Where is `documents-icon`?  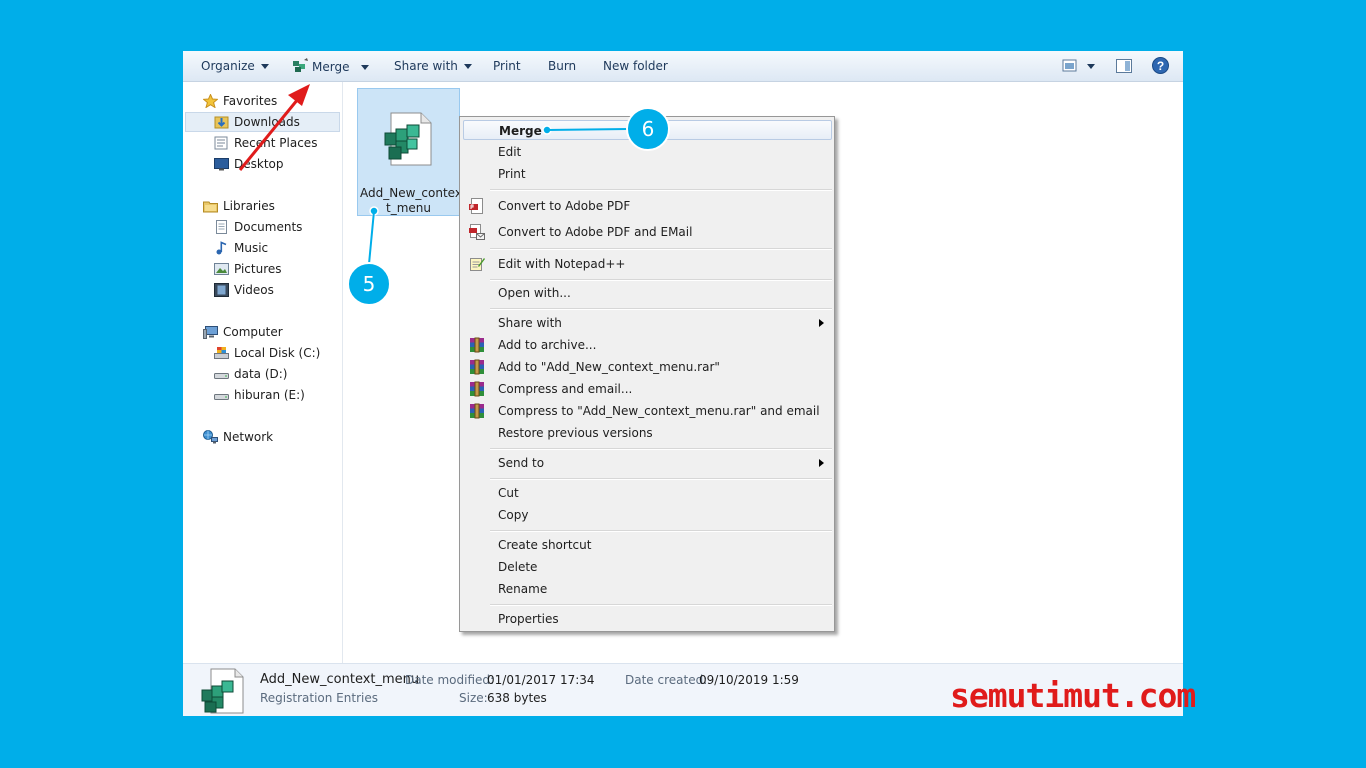
documents-icon is located at coordinates (221, 227).